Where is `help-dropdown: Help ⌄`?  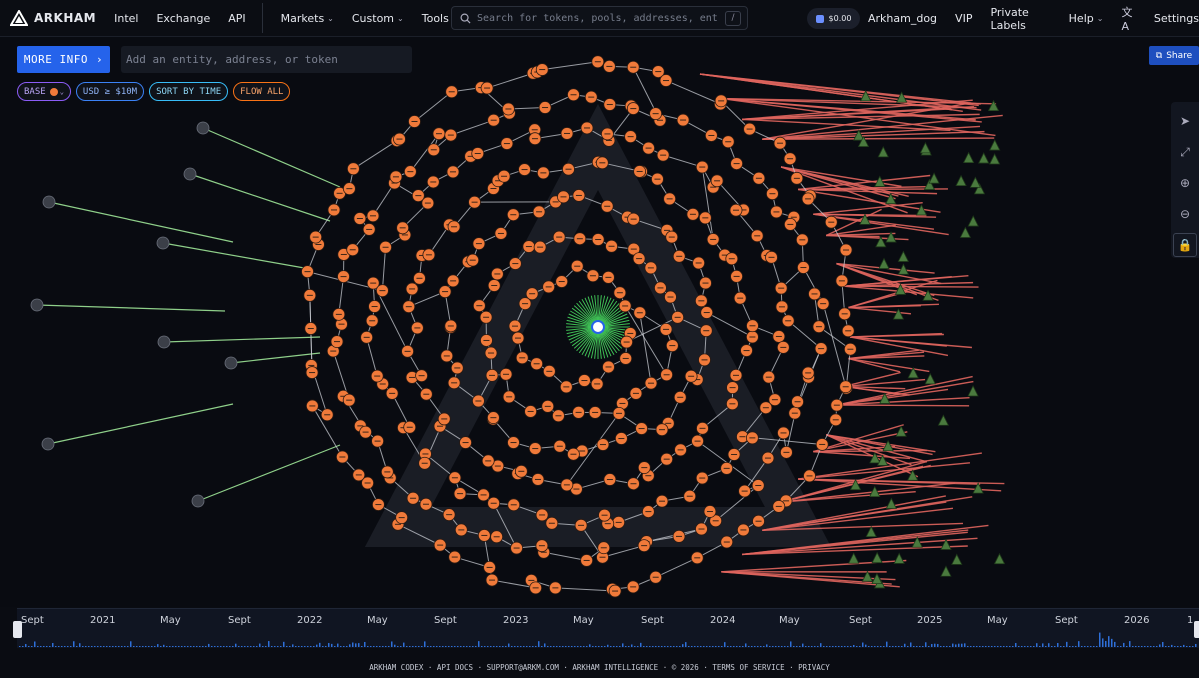 help-dropdown: Help ⌄ is located at coordinates (1086, 18).